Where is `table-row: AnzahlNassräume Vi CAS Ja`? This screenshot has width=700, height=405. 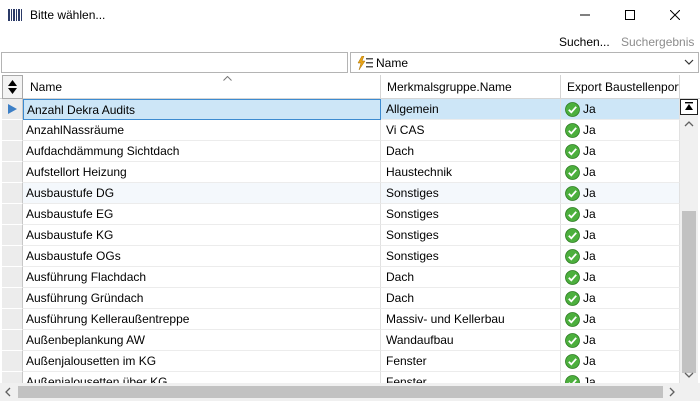 table-row: AnzahlNassräume Vi CAS Ja is located at coordinates (340, 130).